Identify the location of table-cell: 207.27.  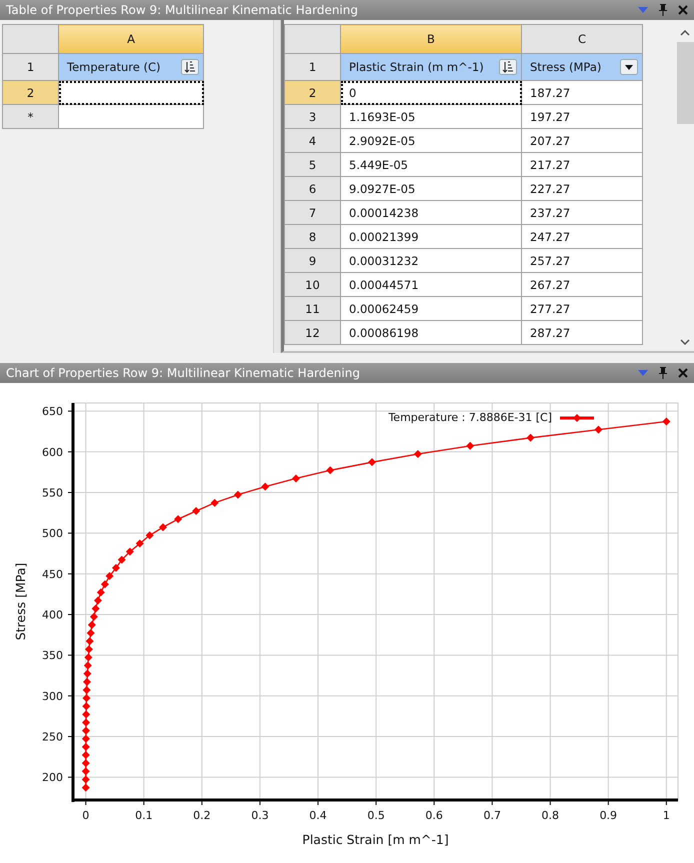
(582, 140).